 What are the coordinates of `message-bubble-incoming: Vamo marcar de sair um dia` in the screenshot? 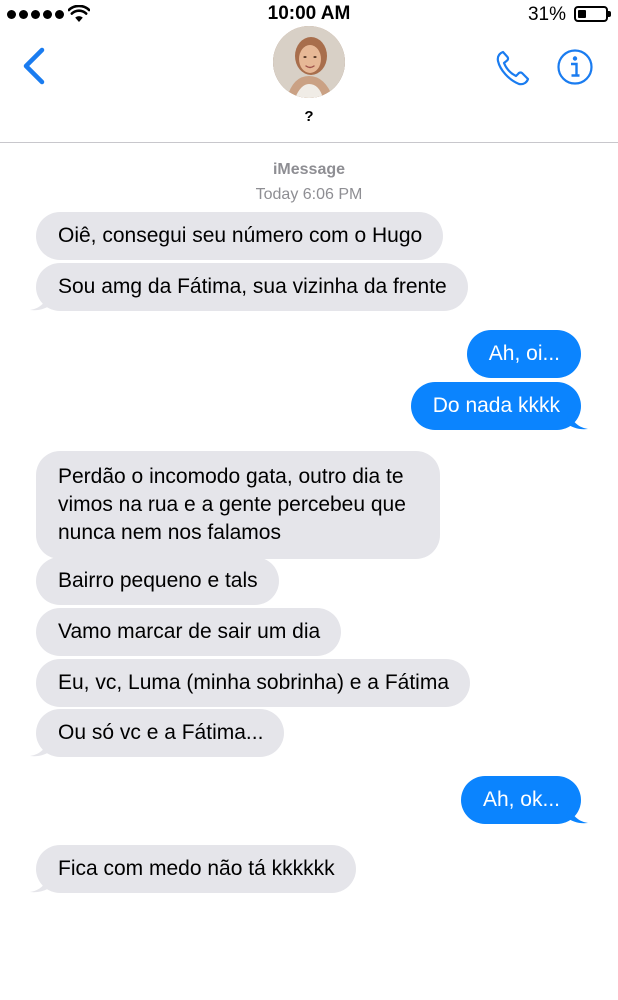 It's located at (189, 632).